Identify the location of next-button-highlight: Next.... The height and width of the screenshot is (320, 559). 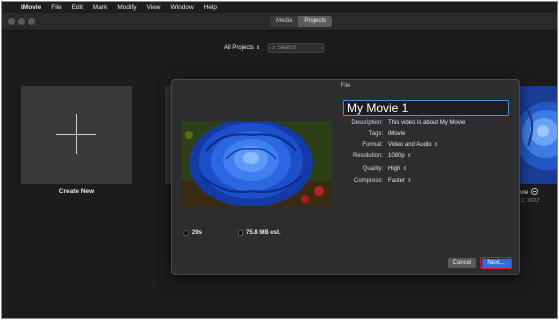
(496, 263).